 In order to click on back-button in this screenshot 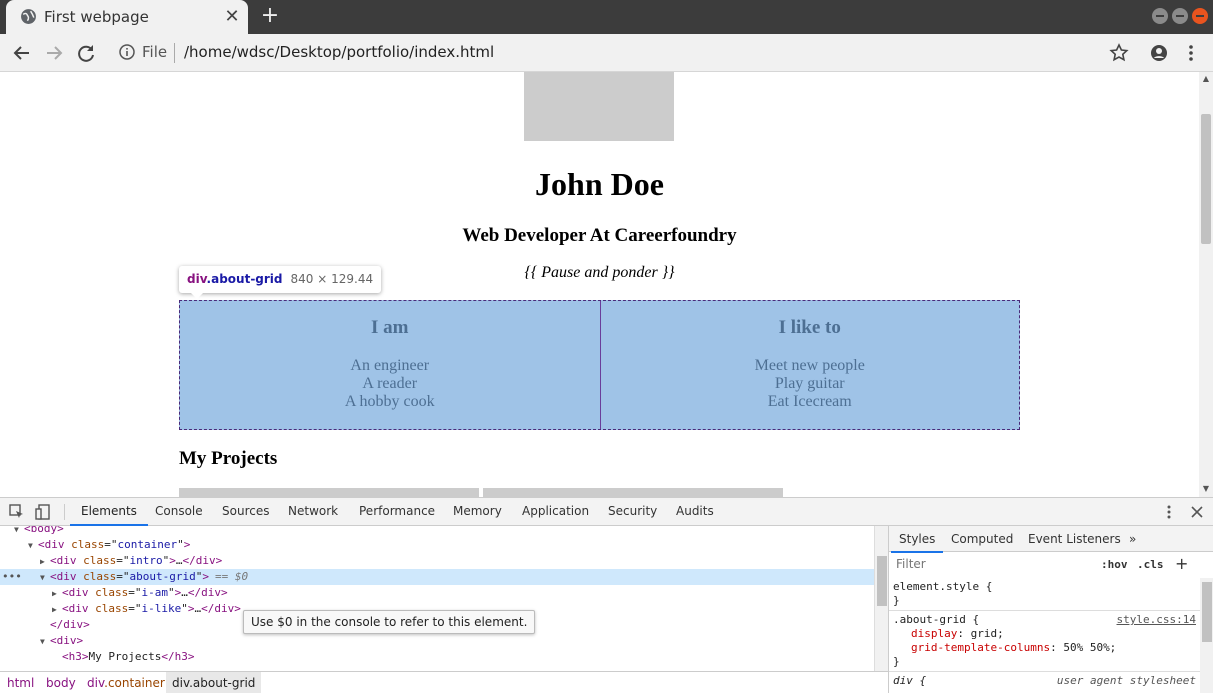, I will do `click(22, 53)`.